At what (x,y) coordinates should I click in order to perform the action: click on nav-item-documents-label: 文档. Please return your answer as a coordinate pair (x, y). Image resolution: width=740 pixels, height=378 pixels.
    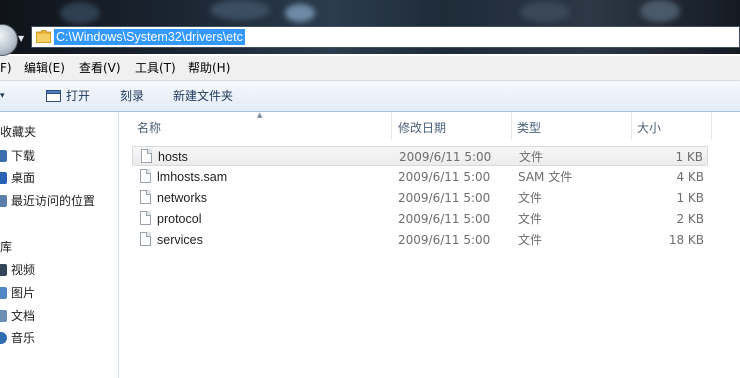
    Looking at the image, I should click on (23, 316).